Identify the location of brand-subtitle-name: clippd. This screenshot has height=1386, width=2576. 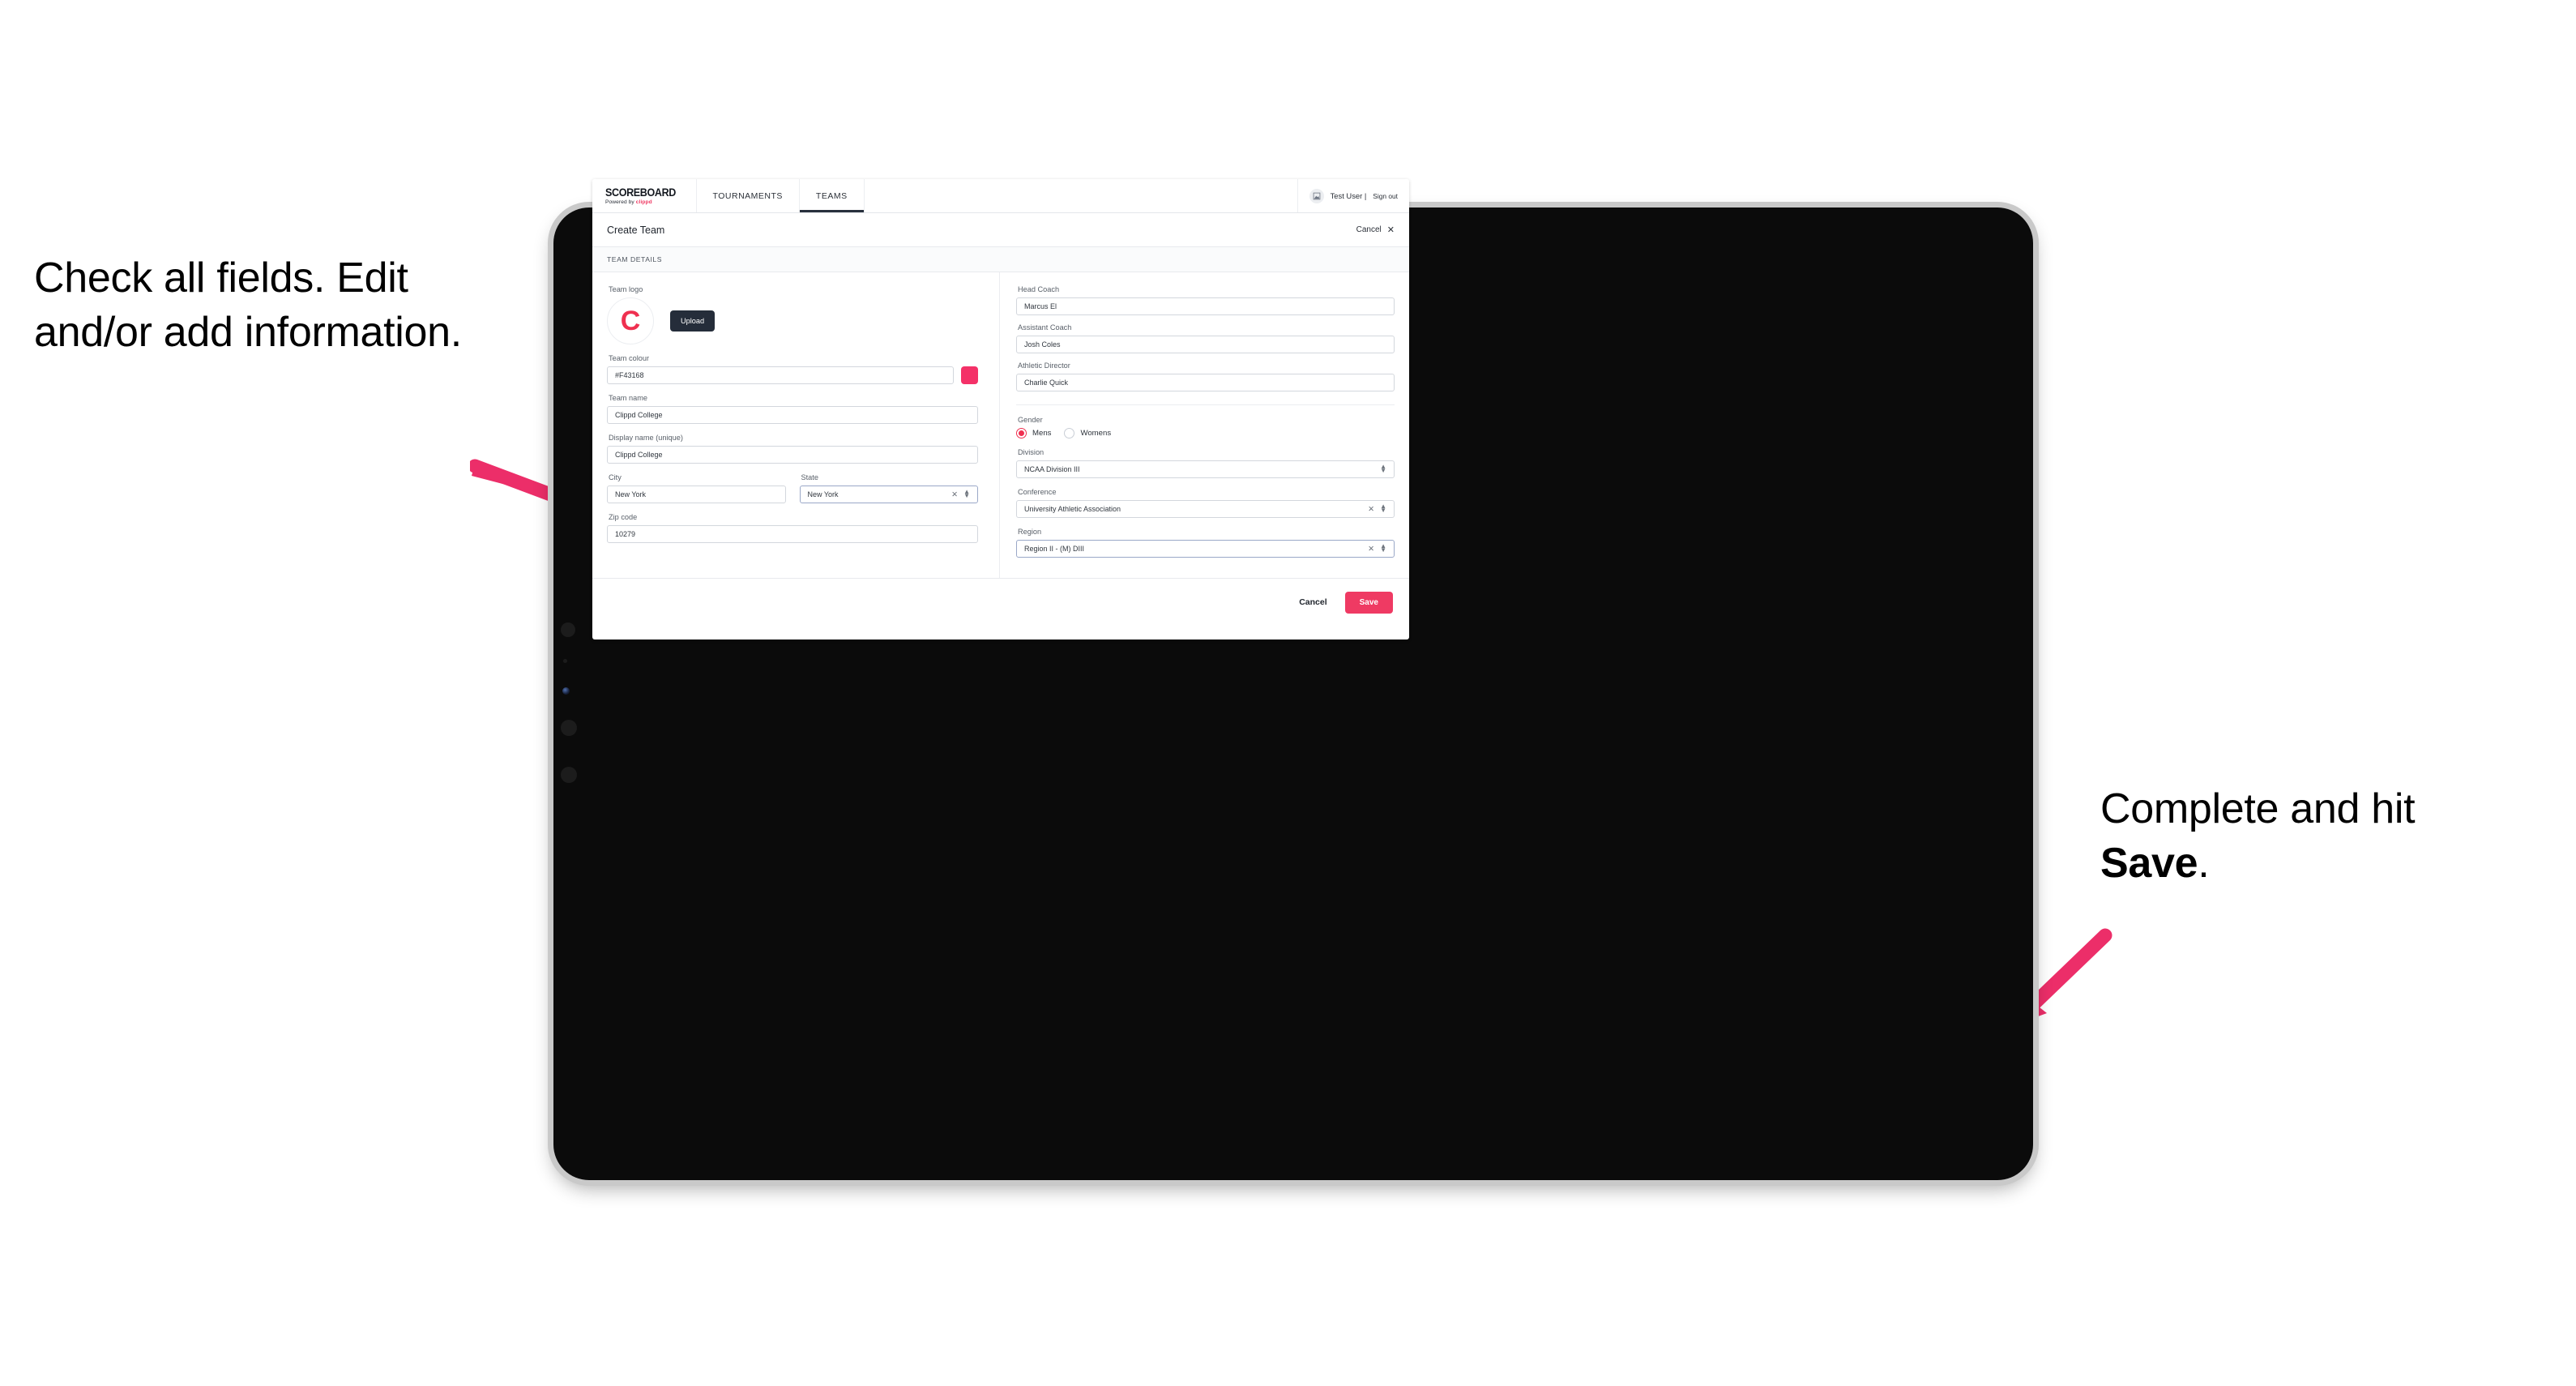
(643, 202).